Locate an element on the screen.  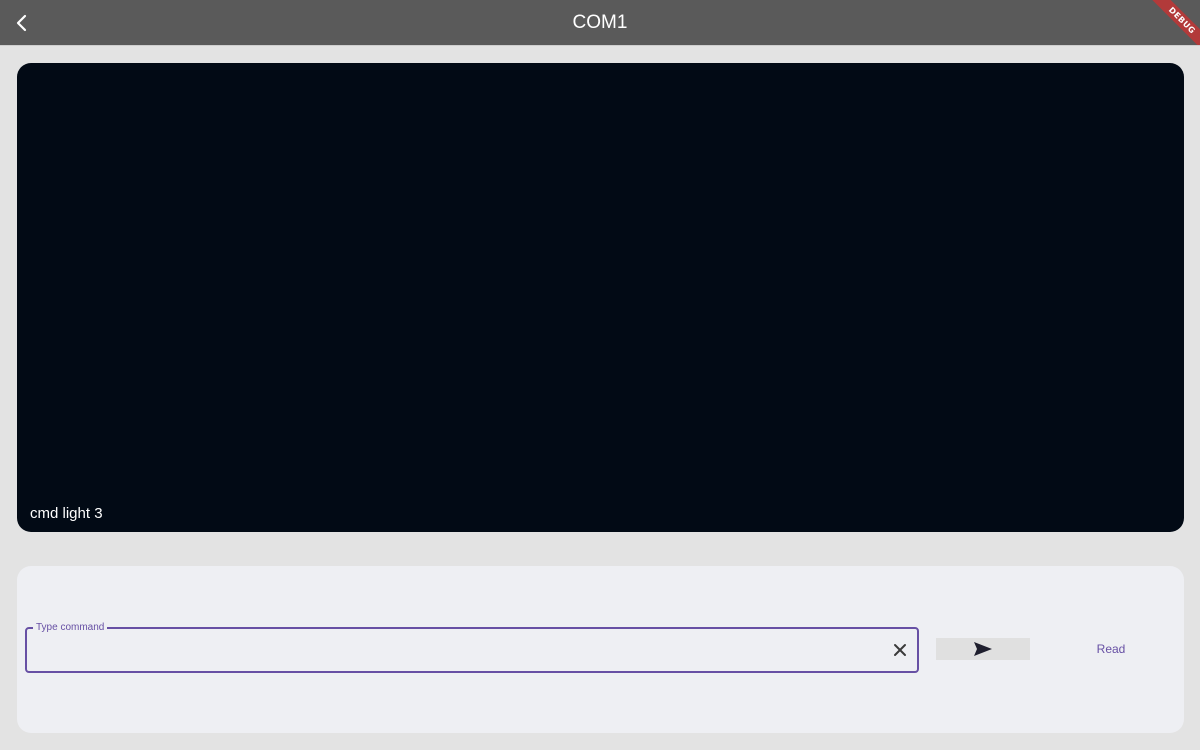
send-button is located at coordinates (983, 649).